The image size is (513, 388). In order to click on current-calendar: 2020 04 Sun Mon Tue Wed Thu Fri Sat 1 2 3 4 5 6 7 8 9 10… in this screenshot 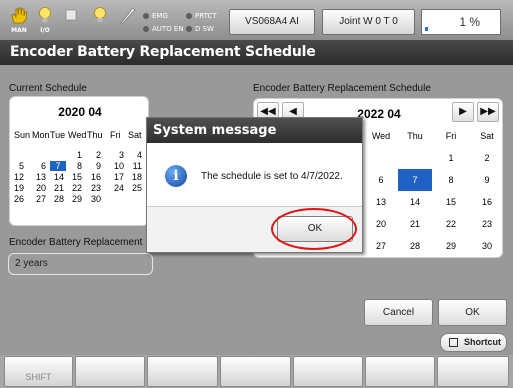, I will do `click(79, 161)`.